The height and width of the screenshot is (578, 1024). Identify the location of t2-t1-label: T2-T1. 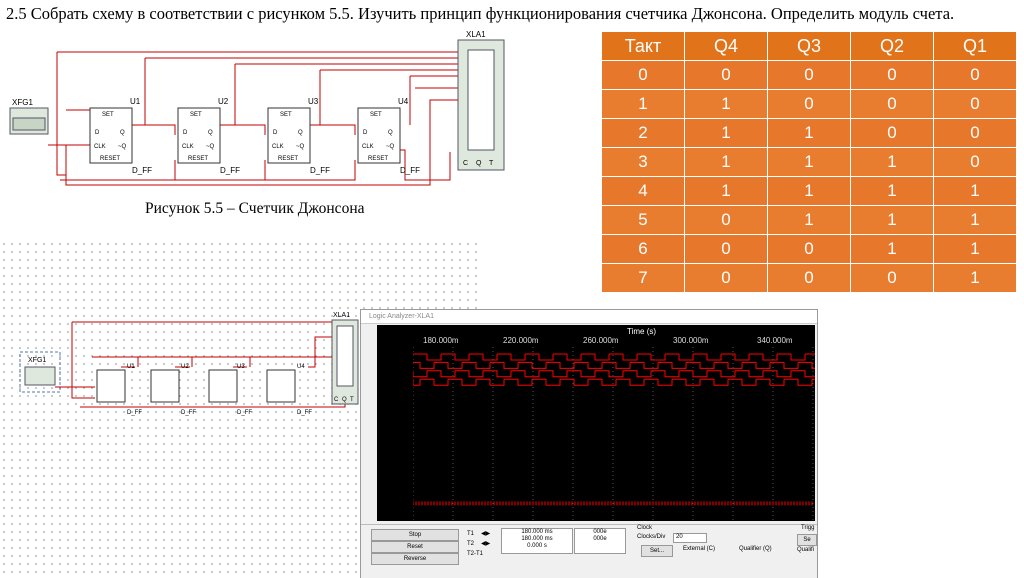
(475, 554).